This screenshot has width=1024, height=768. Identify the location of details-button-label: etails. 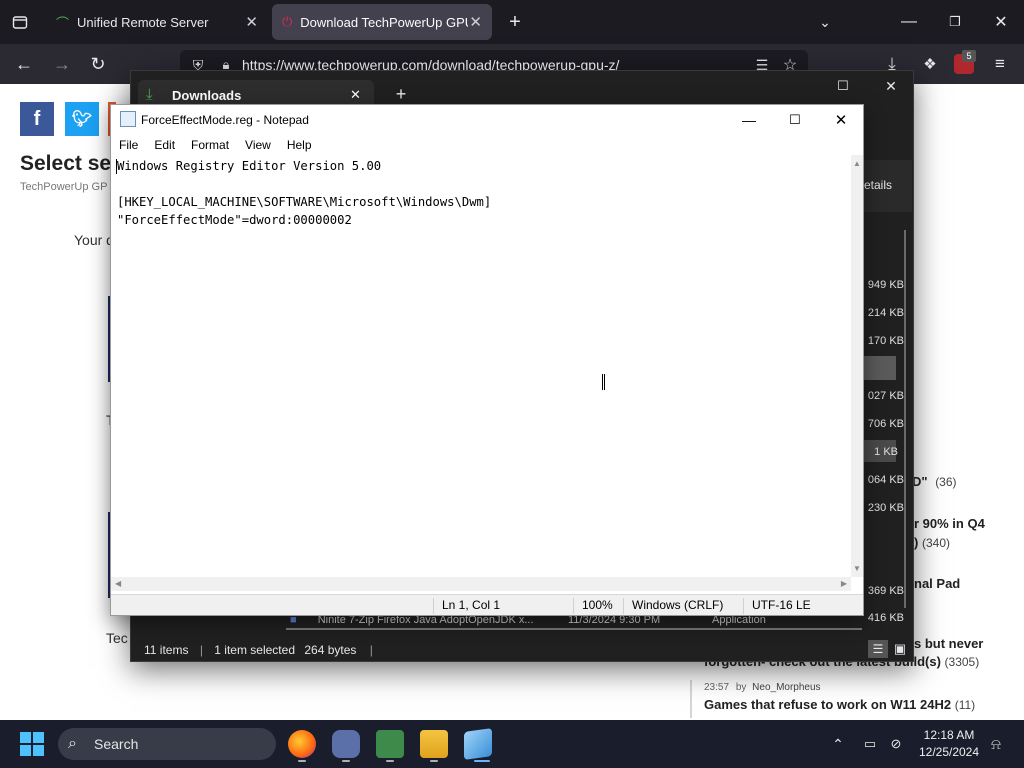
(878, 185).